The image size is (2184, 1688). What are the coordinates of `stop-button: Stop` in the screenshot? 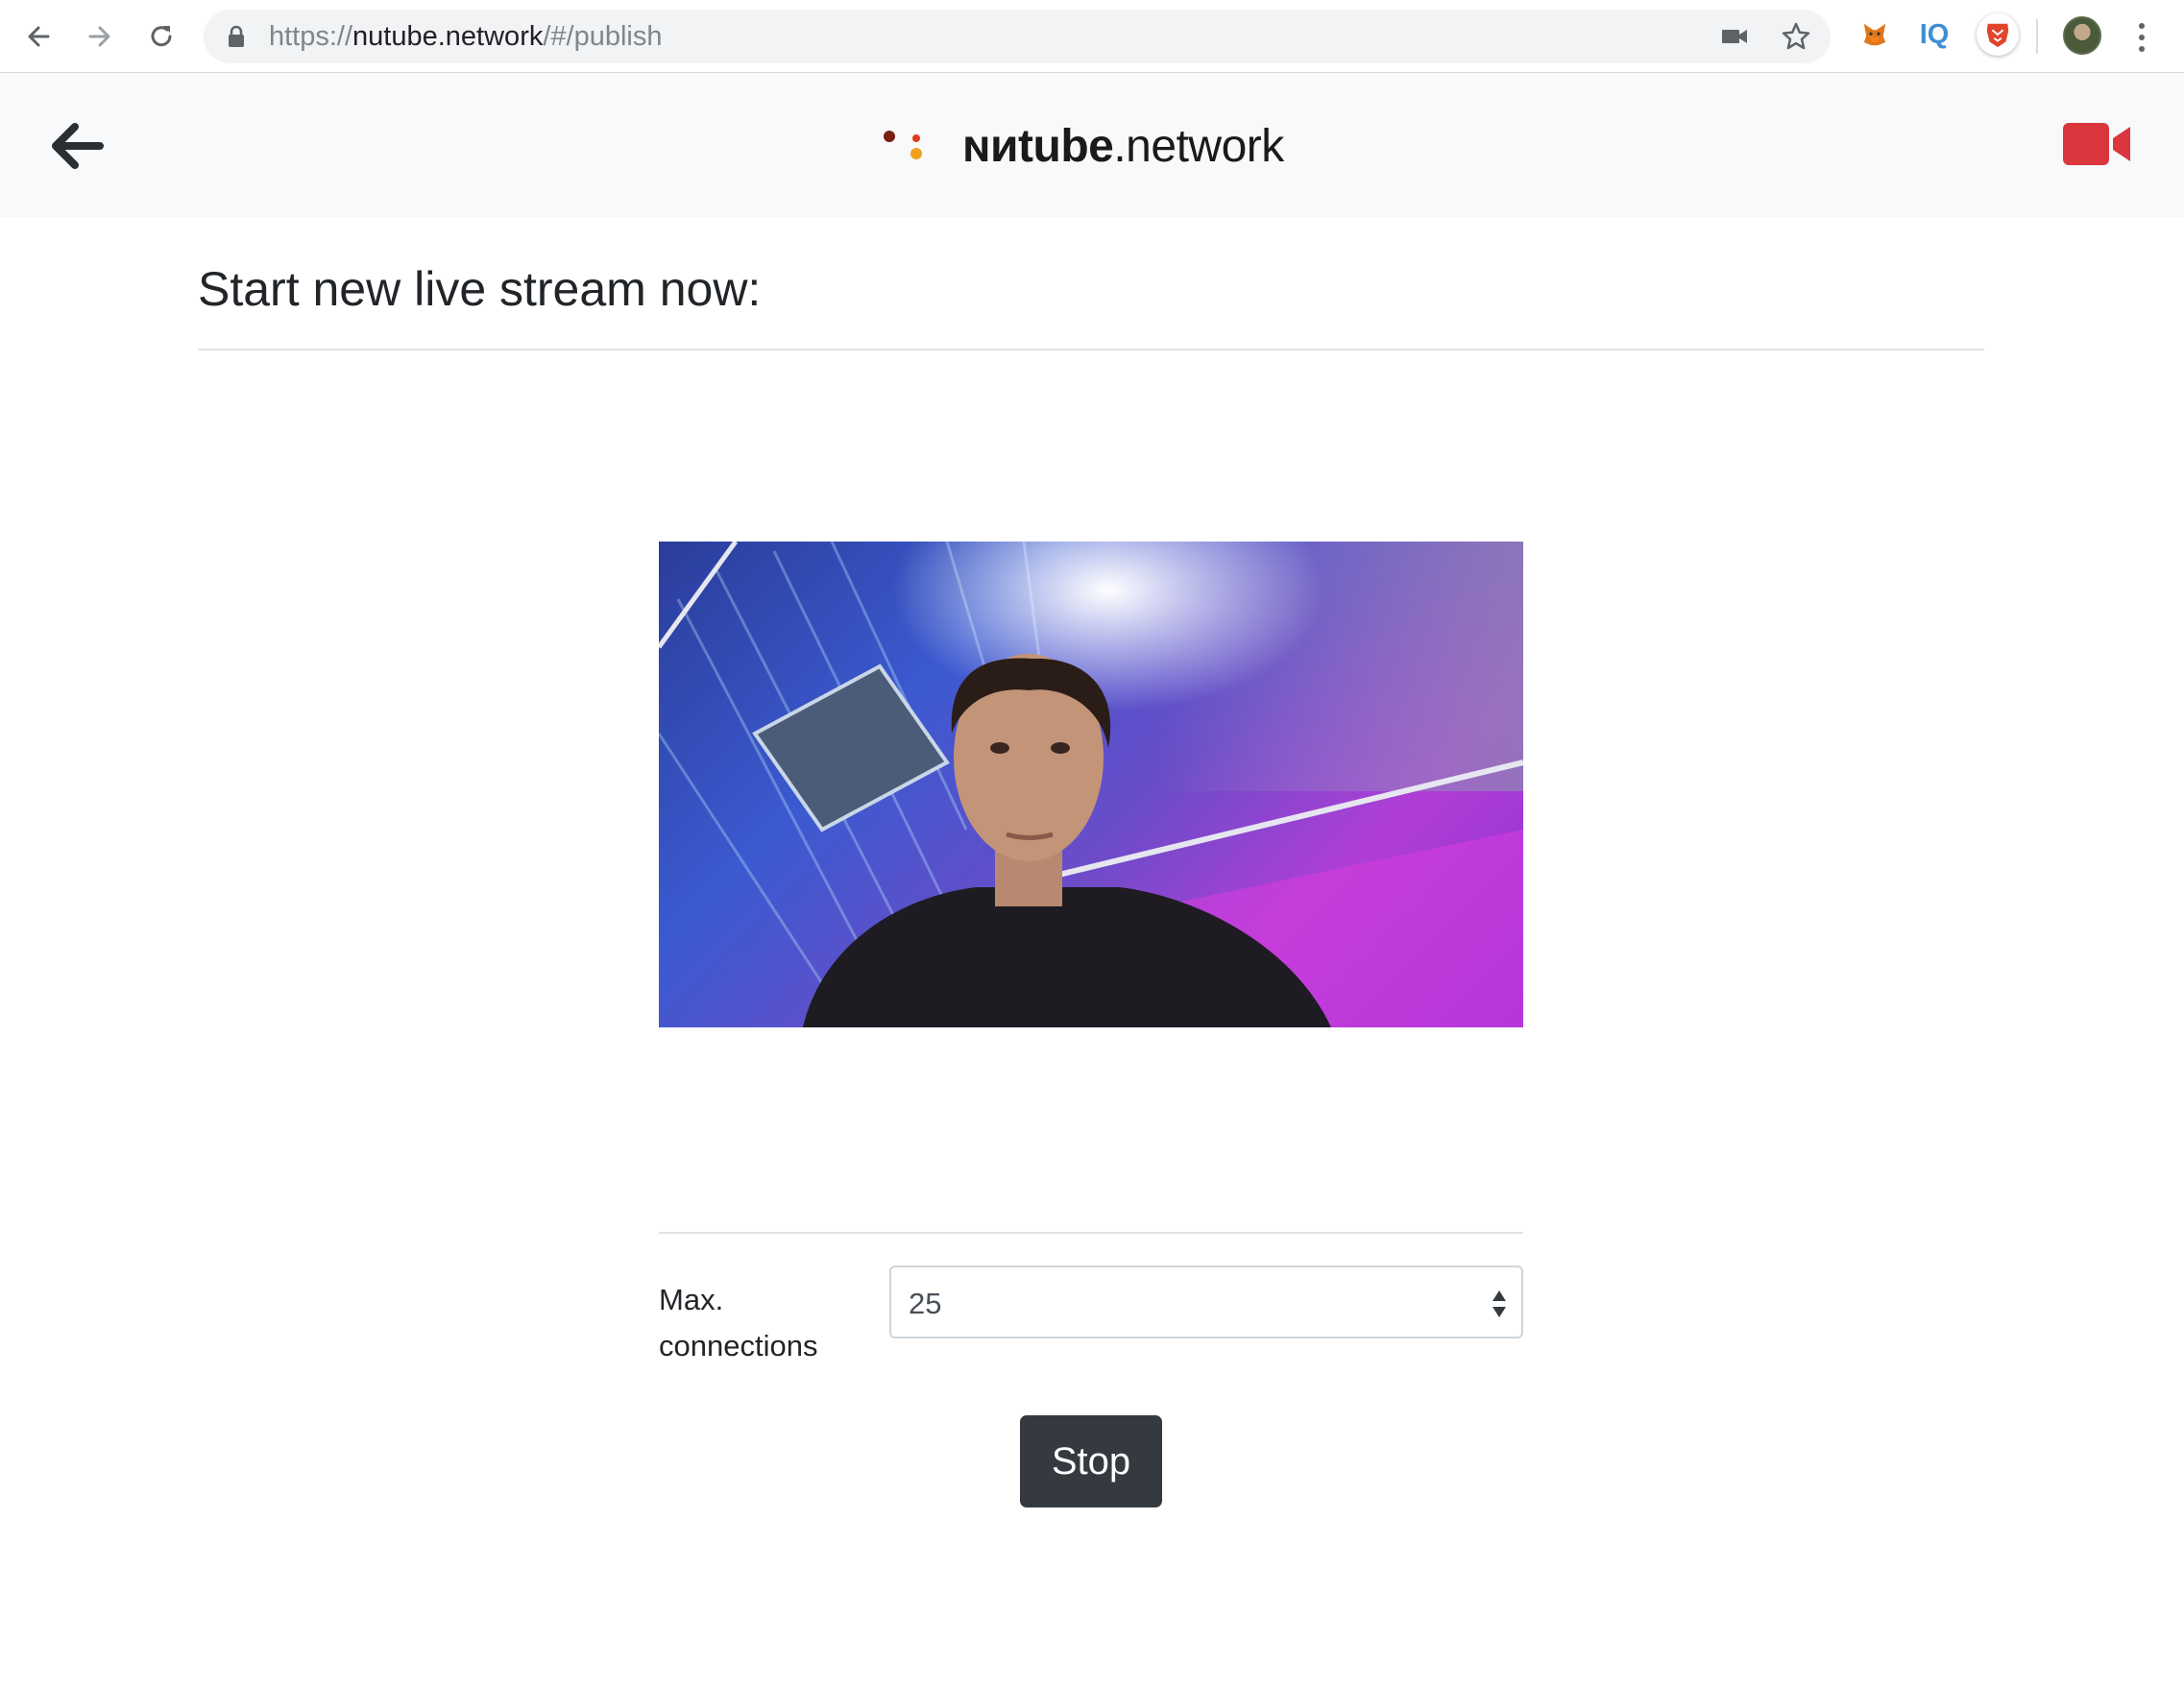 It's located at (1091, 1461).